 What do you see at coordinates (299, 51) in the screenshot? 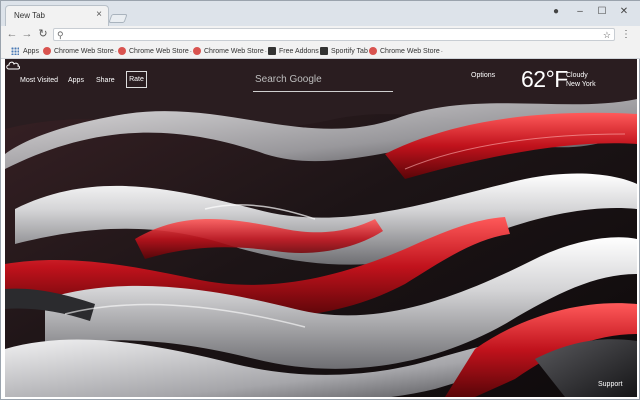
I see `bookmark-label: Free Addons` at bounding box center [299, 51].